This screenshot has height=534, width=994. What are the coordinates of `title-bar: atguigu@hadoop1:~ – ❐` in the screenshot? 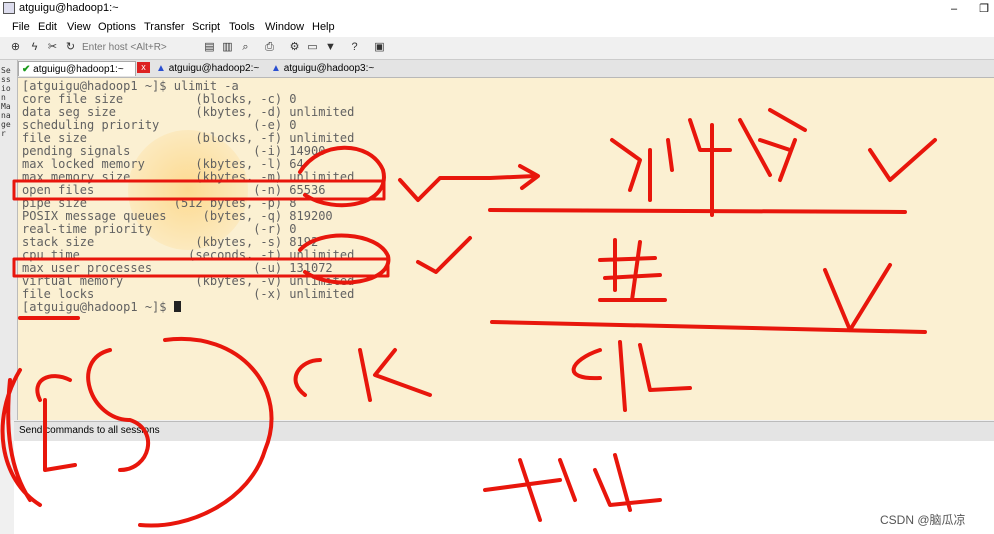 It's located at (497, 9).